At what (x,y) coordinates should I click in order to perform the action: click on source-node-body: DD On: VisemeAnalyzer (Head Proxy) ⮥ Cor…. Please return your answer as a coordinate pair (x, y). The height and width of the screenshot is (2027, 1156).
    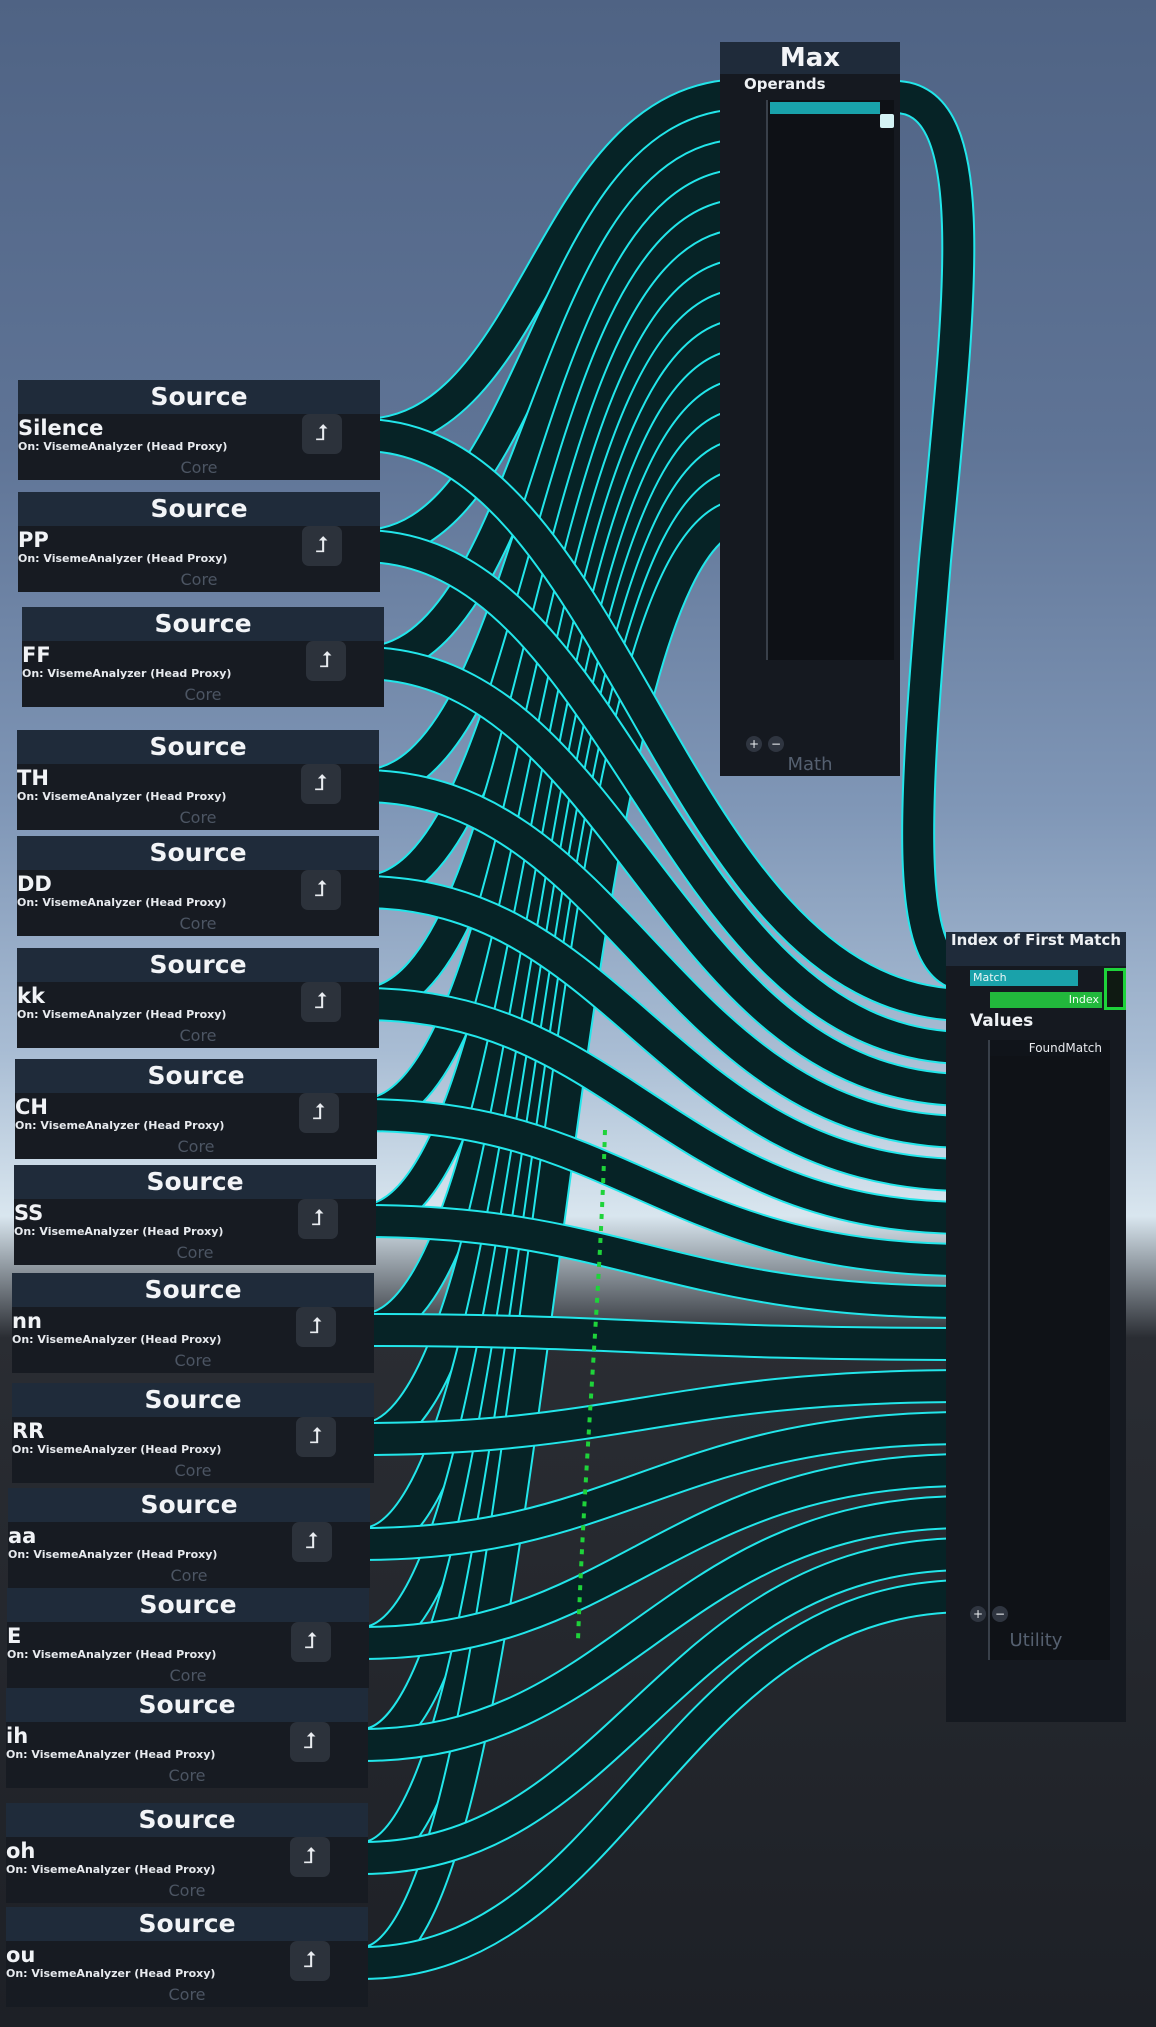
    Looking at the image, I should click on (198, 903).